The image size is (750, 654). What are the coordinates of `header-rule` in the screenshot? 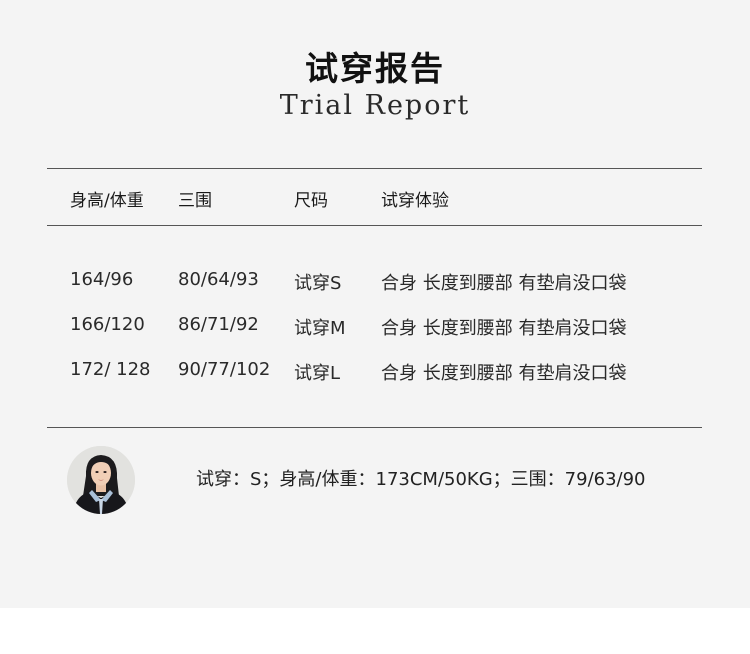 It's located at (374, 225).